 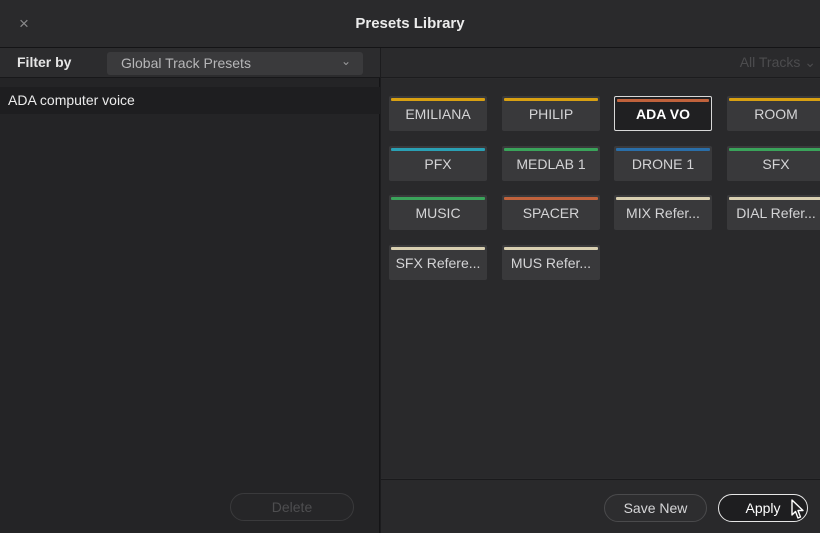 I want to click on delete-button: Delete, so click(x=292, y=507).